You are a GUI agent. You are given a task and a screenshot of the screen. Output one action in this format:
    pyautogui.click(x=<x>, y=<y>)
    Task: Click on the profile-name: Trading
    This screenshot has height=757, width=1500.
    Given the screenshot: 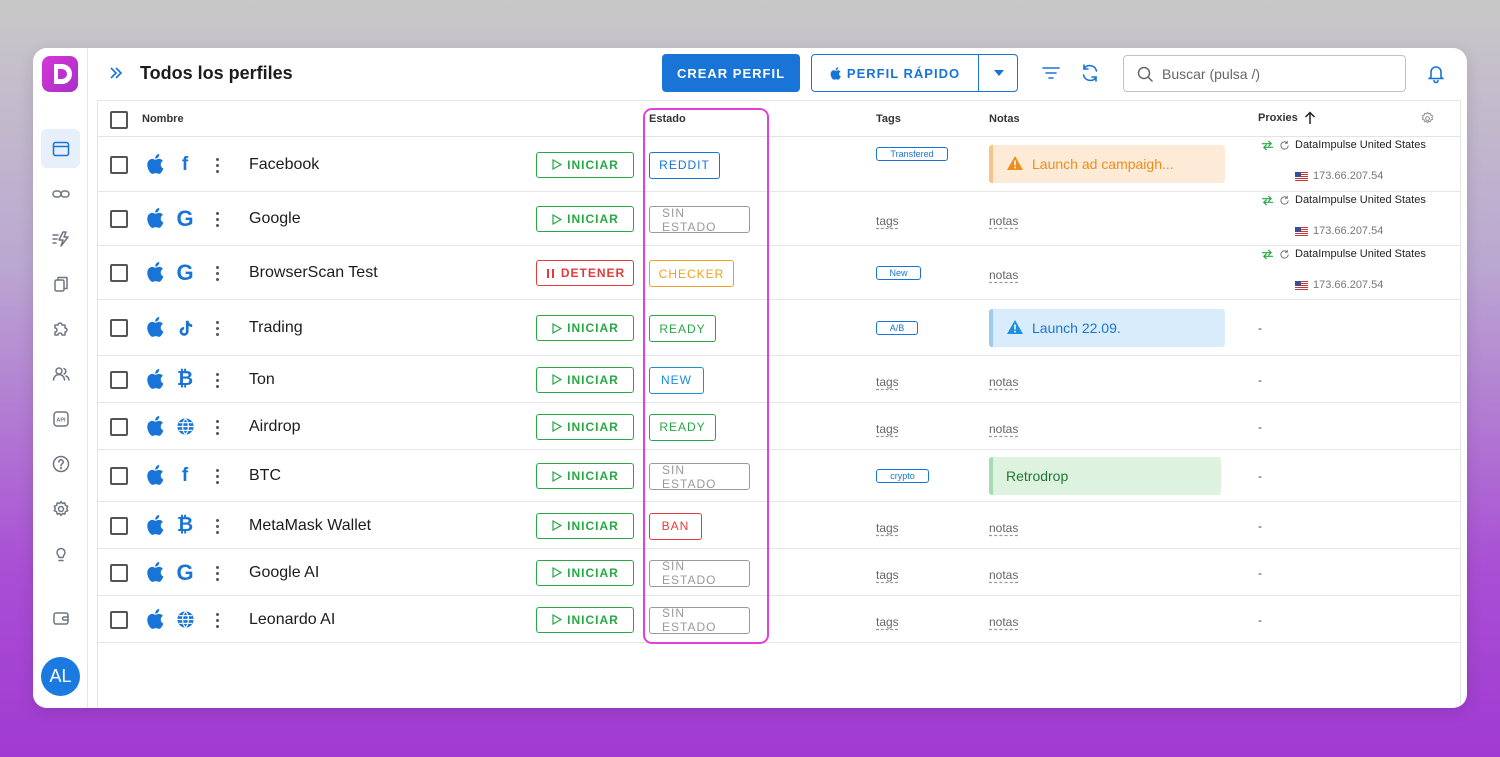 What is the action you would take?
    pyautogui.click(x=276, y=328)
    